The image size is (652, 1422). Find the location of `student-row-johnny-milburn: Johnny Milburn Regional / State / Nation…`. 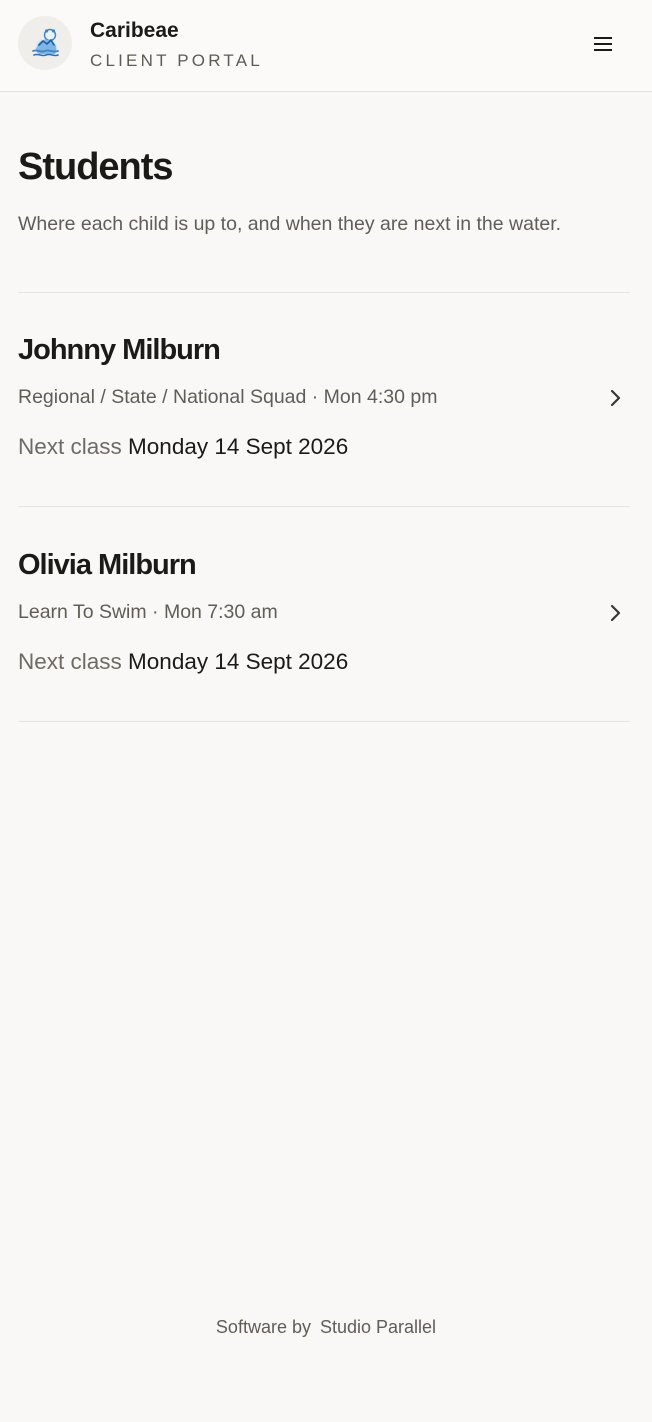

student-row-johnny-milburn: Johnny Milburn Regional / State / Nation… is located at coordinates (324, 399).